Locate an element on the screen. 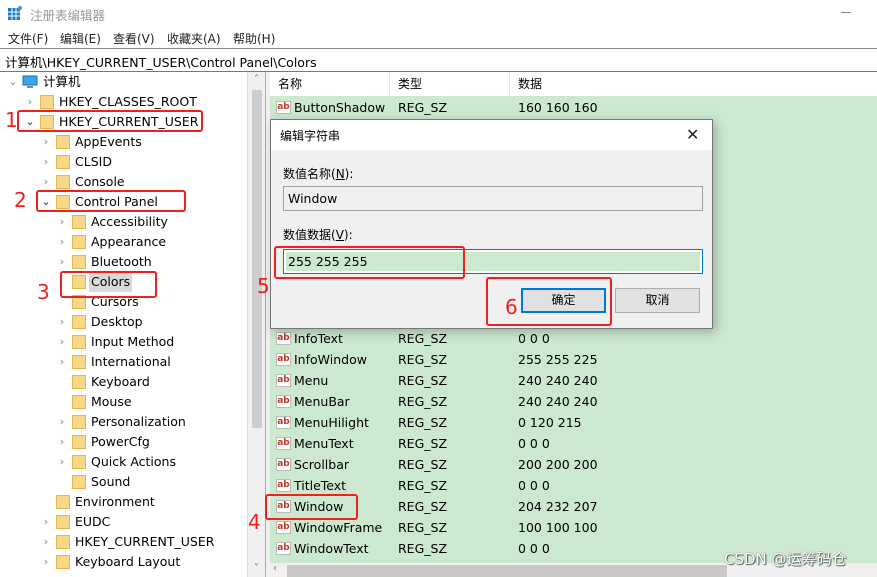  value-name-field: Window is located at coordinates (493, 198).